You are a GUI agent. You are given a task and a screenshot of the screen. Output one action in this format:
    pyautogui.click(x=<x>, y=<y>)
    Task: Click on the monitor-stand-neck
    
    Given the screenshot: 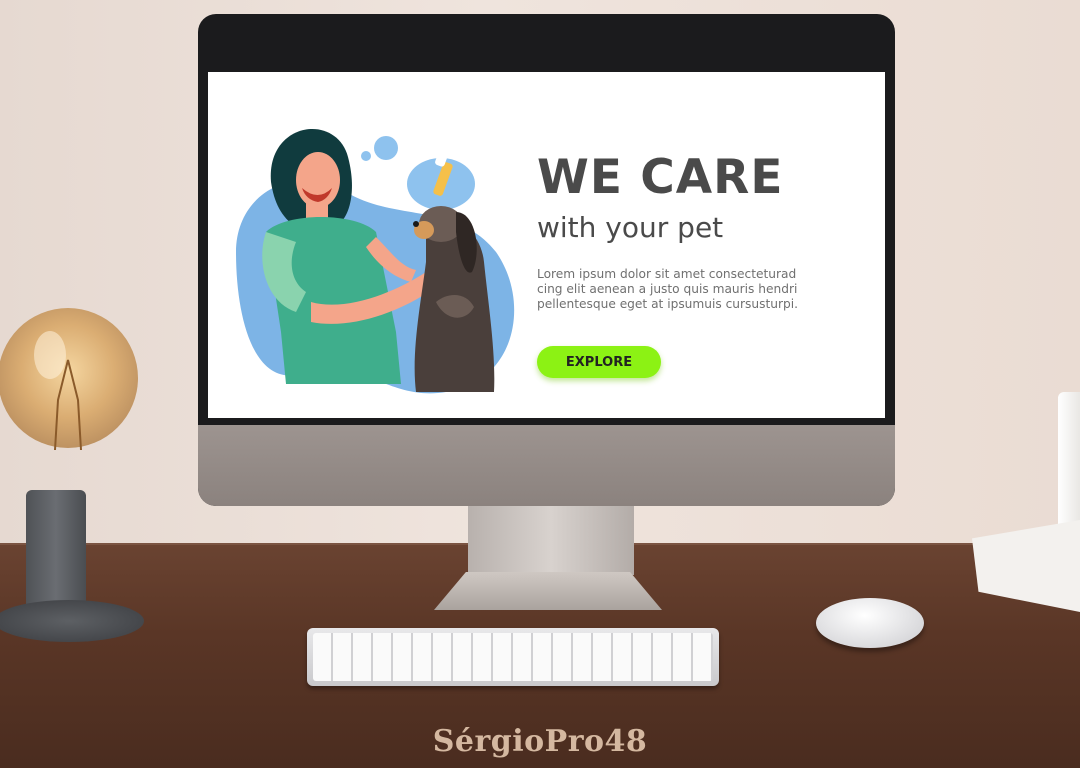 What is the action you would take?
    pyautogui.click(x=551, y=540)
    